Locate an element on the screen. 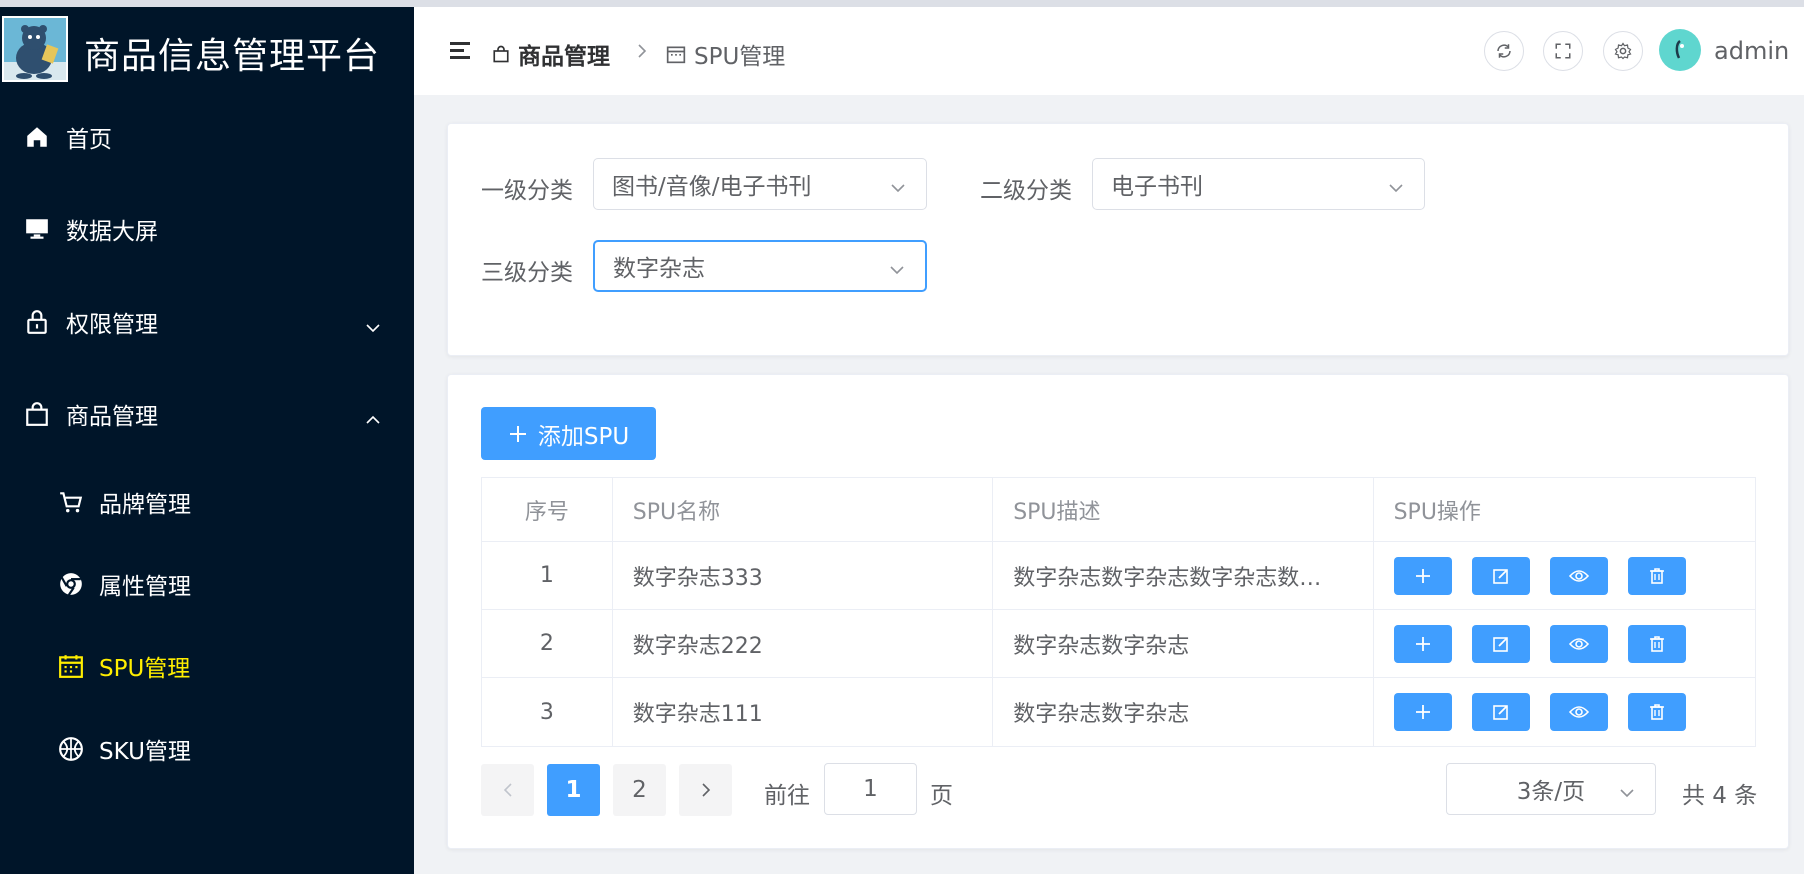 This screenshot has width=1804, height=874. avatar is located at coordinates (1680, 50).